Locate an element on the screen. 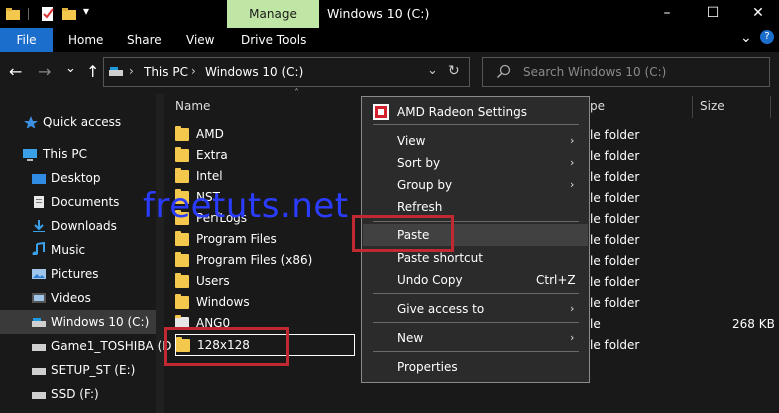 This screenshot has height=413, width=779. file-size: 268 KB is located at coordinates (753, 324).